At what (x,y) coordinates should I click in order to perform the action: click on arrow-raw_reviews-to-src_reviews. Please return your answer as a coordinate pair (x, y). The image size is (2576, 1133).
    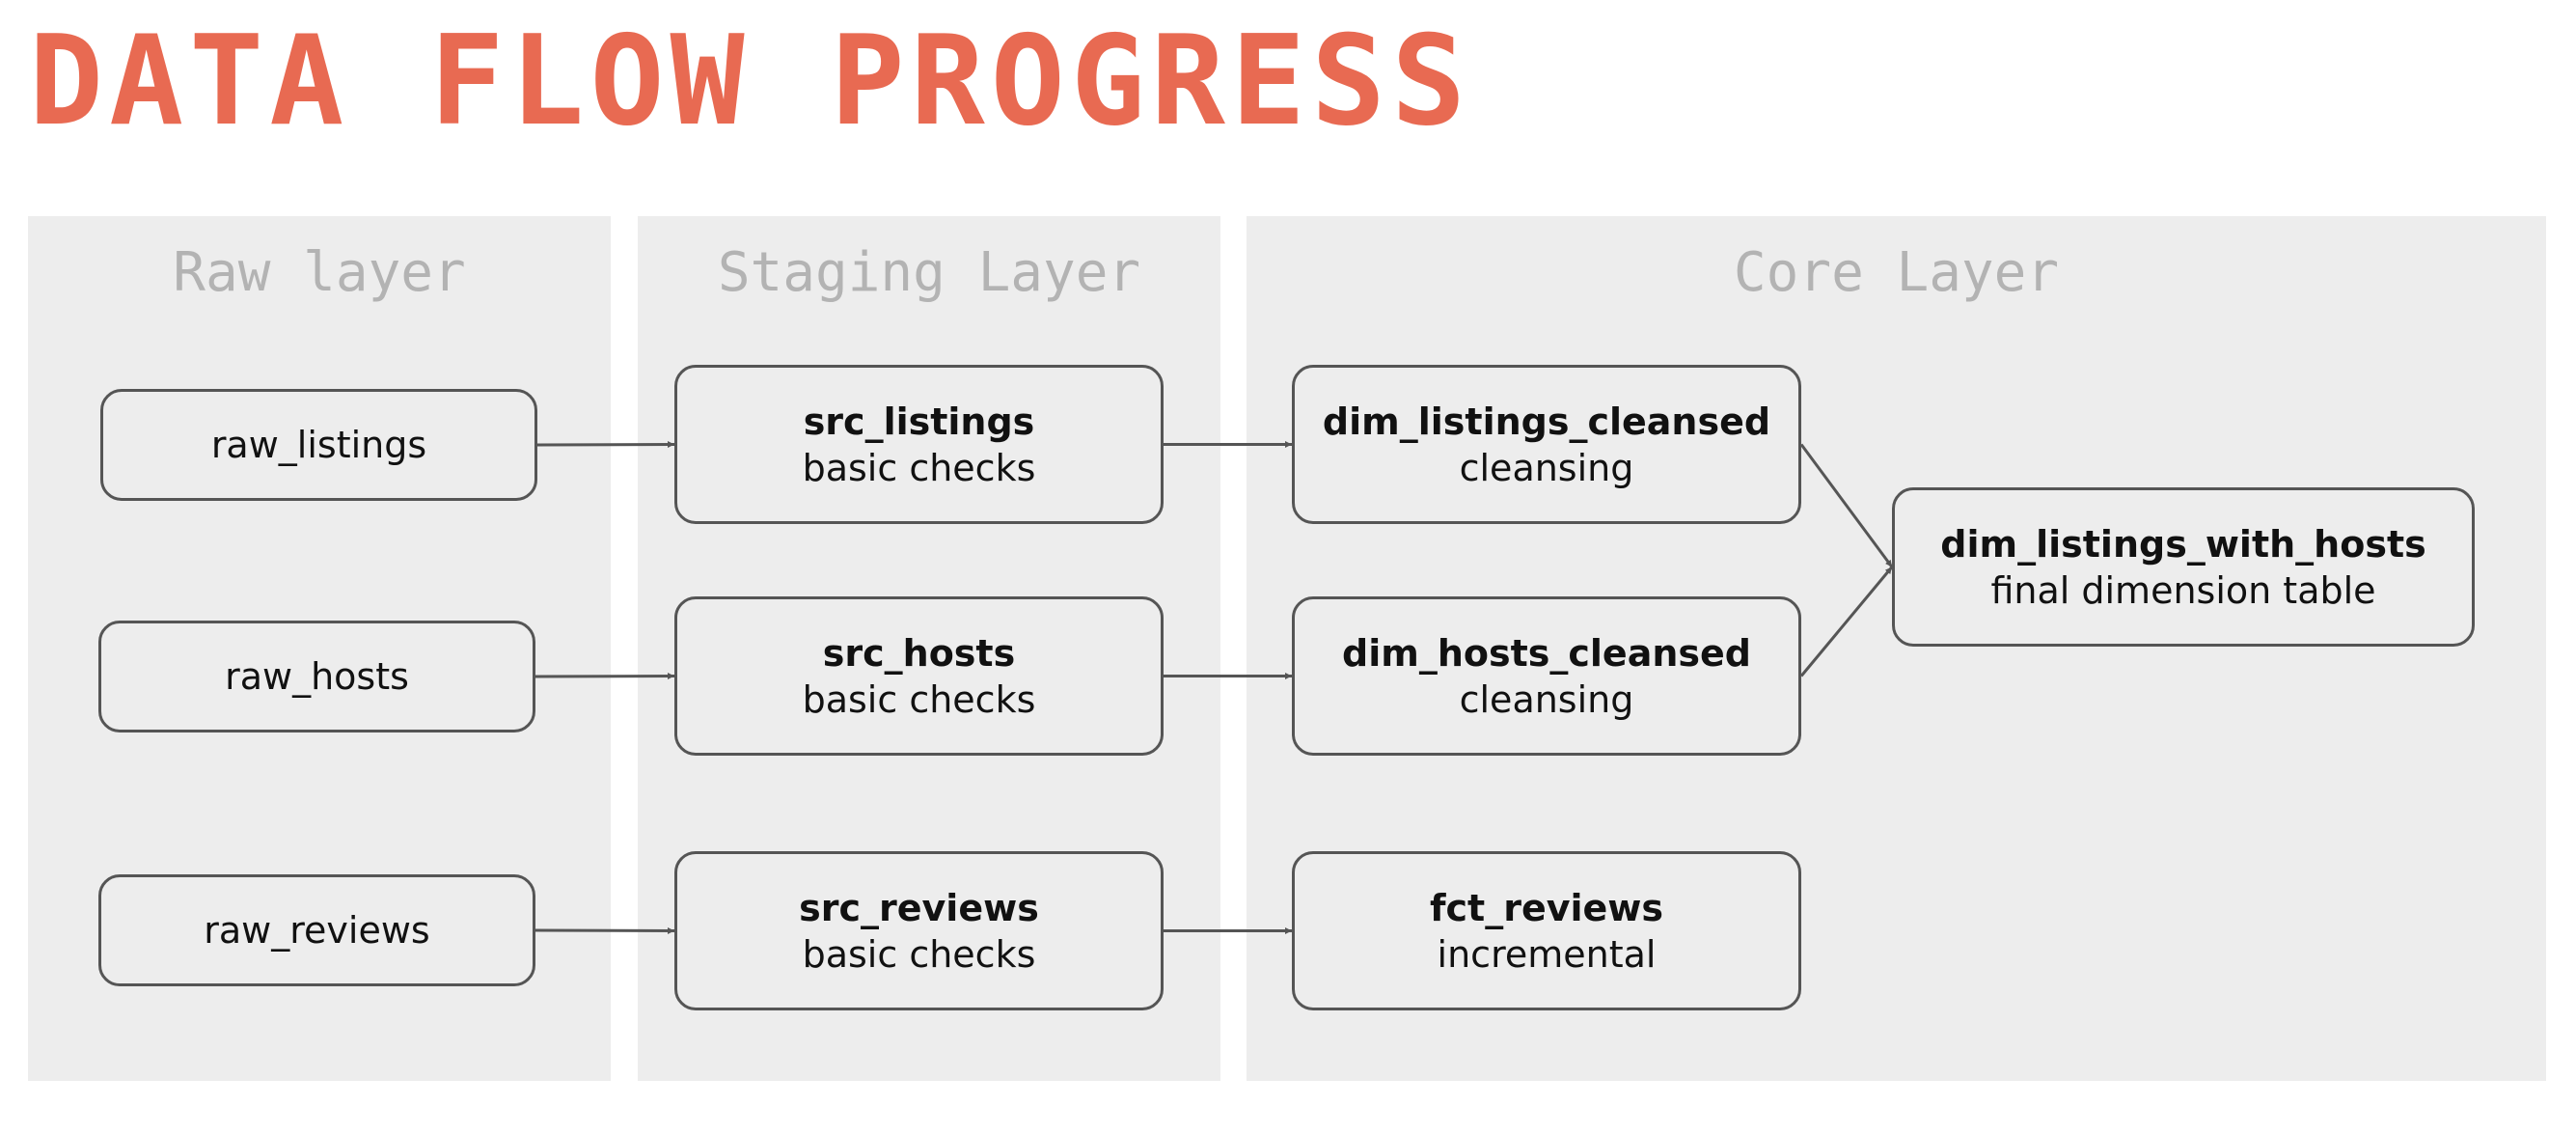
    Looking at the image, I should click on (604, 930).